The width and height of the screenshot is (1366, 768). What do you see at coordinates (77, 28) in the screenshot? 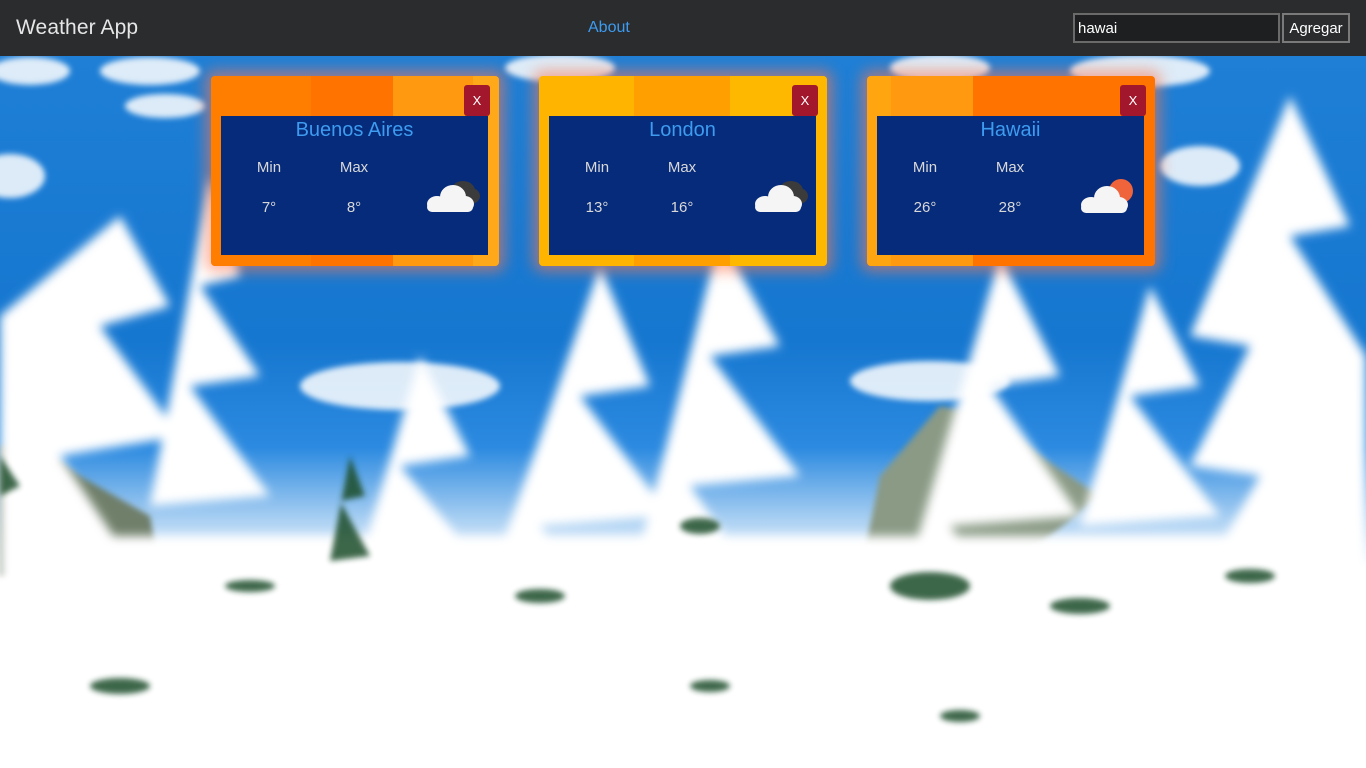
I see `app-brand: Weather App` at bounding box center [77, 28].